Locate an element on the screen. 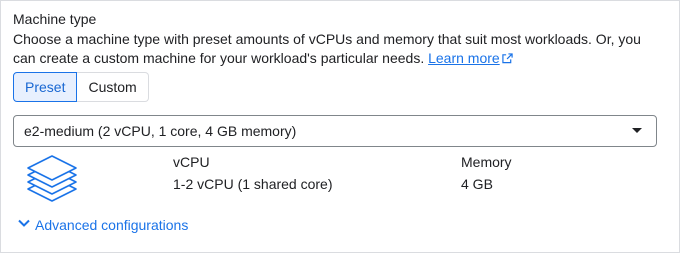  vcpu-value: 1-2 vCPU (1 shared core) is located at coordinates (253, 184).